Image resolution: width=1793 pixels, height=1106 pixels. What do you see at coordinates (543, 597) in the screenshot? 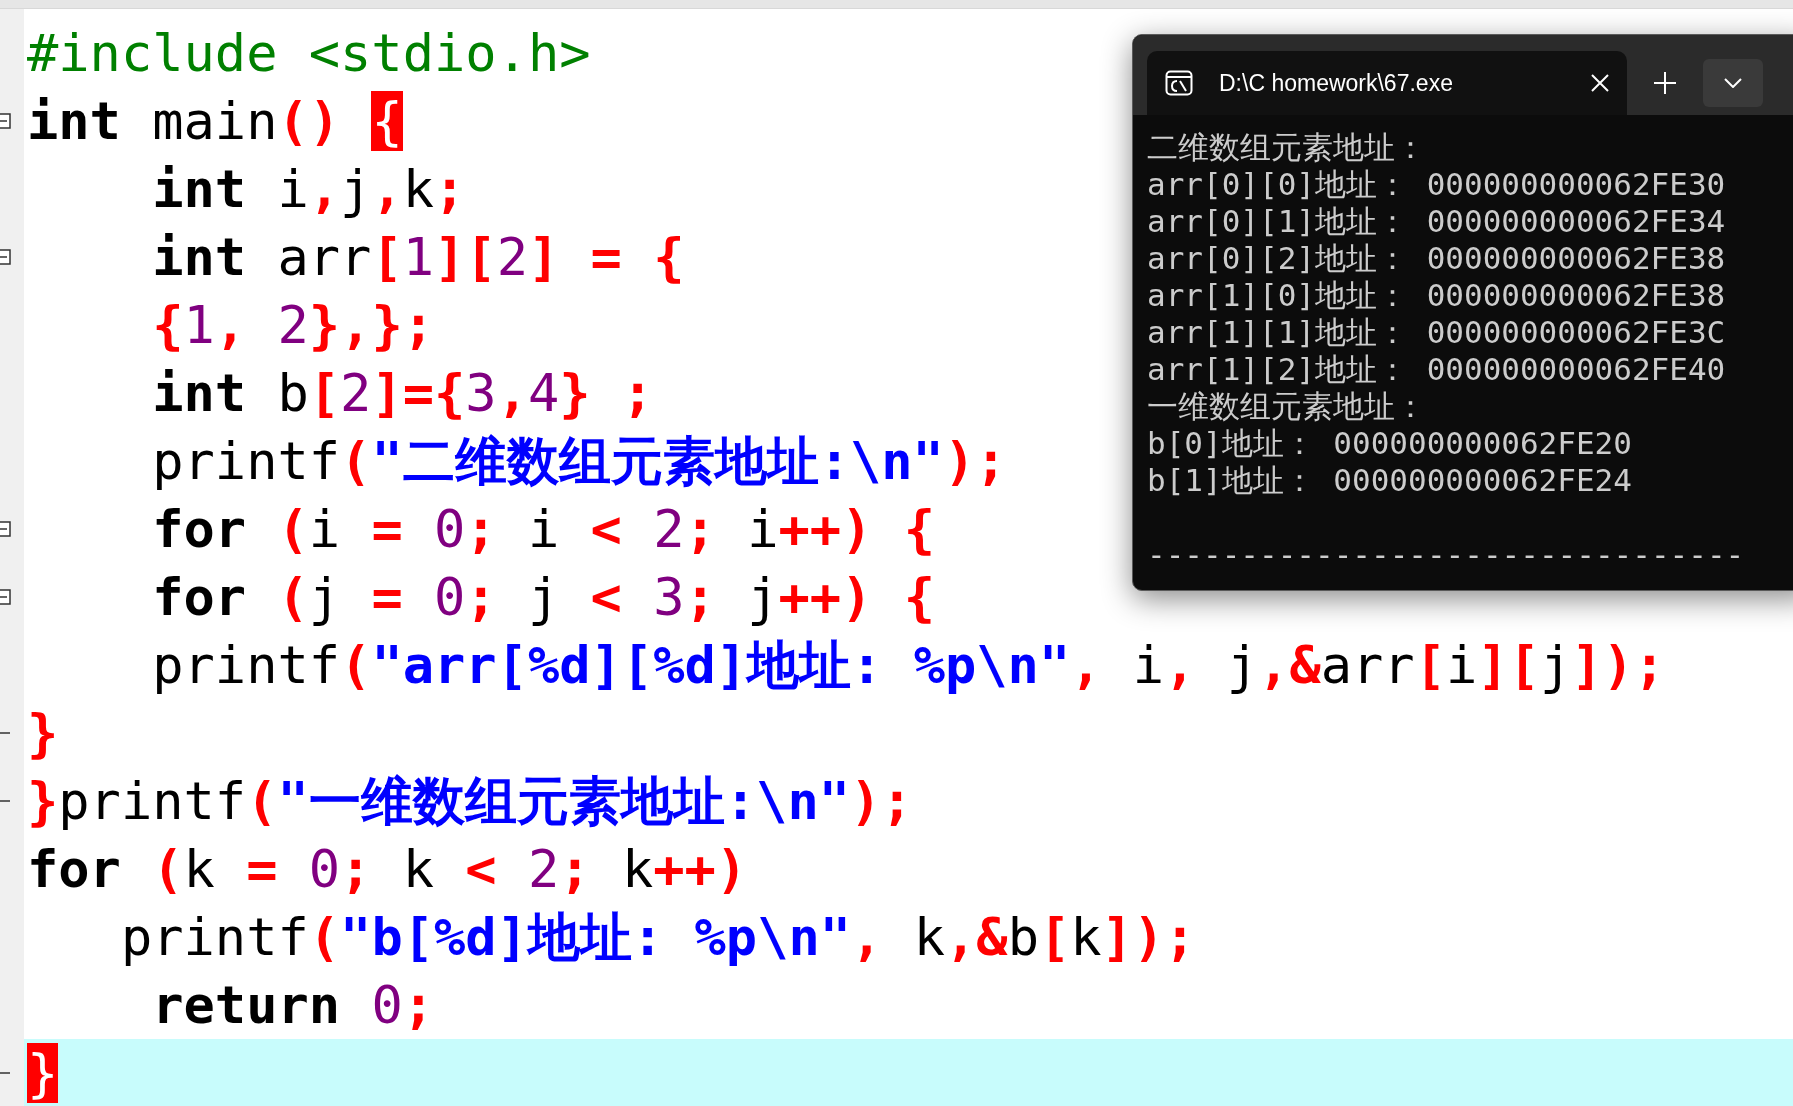
I see `code-line: for (j = 0; j < 3; j++) {` at bounding box center [543, 597].